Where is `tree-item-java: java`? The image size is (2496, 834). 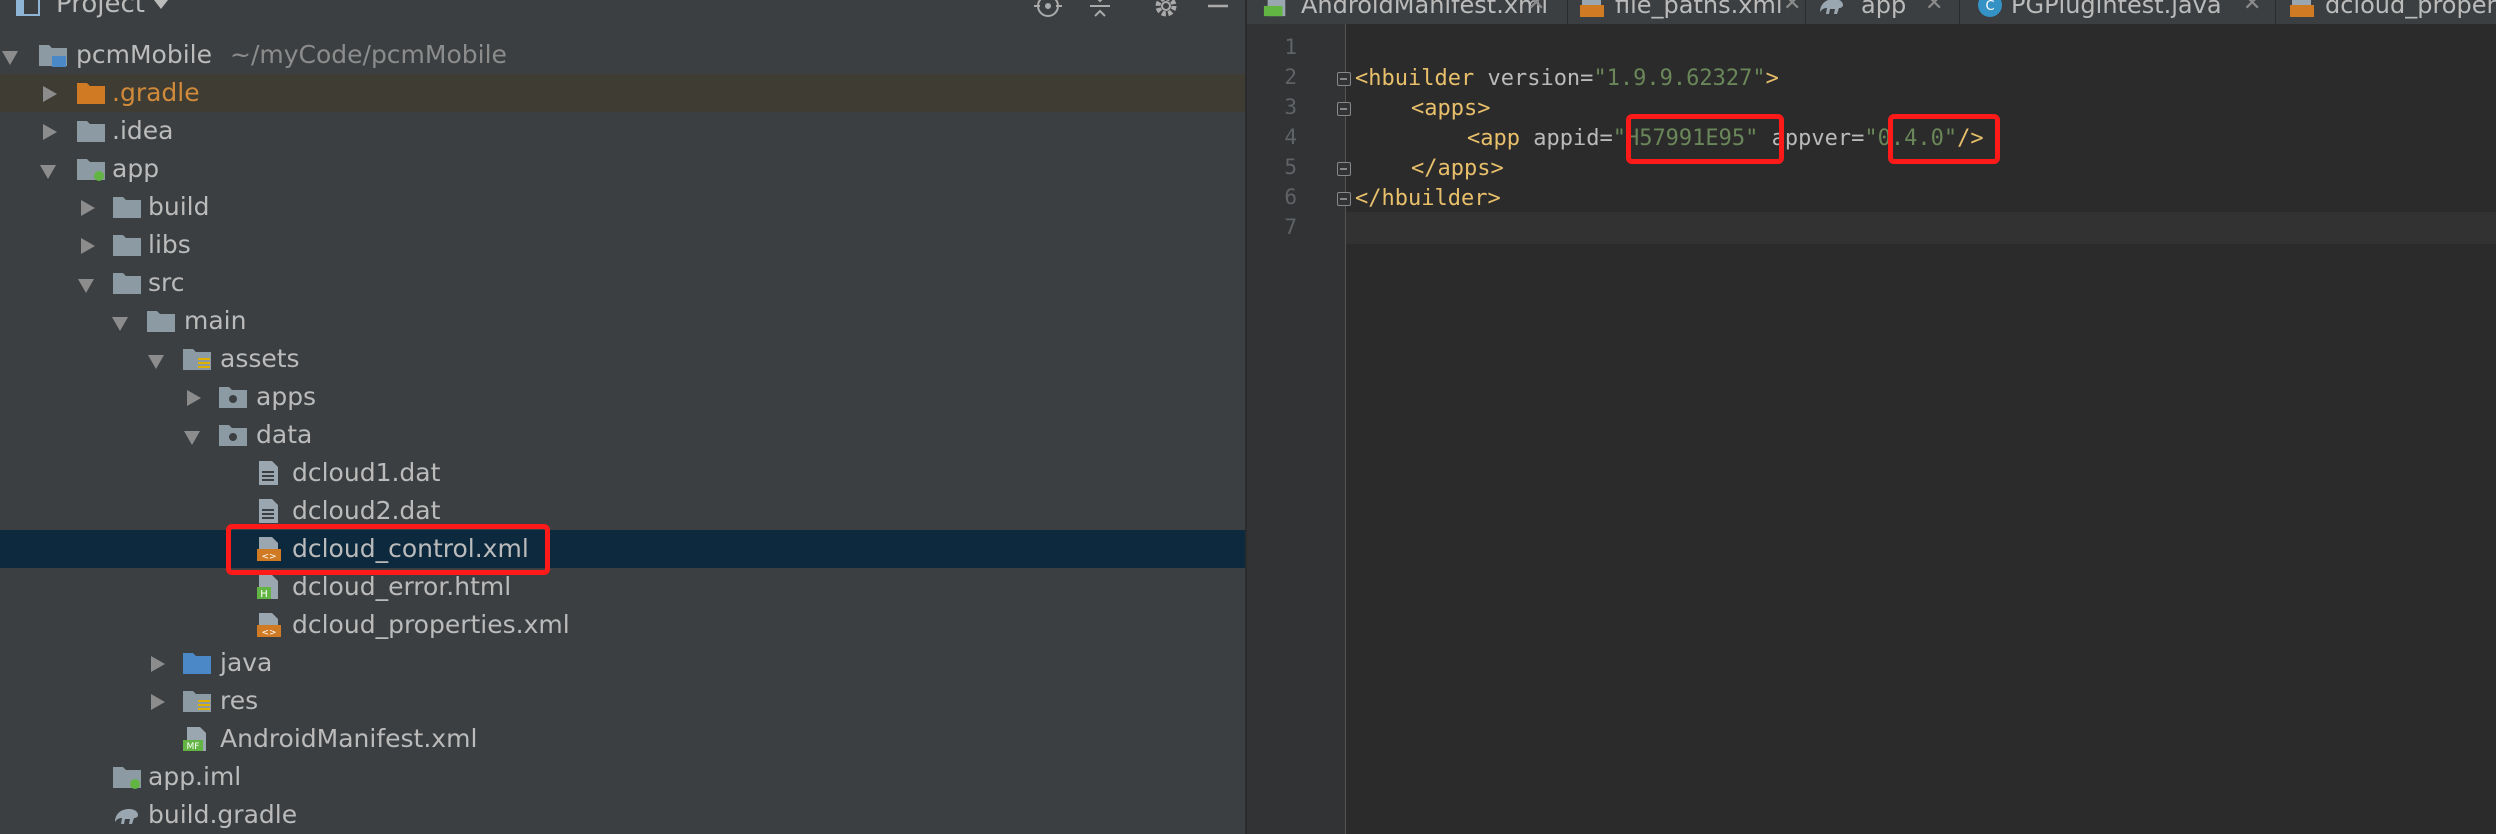
tree-item-java: java is located at coordinates (622, 663).